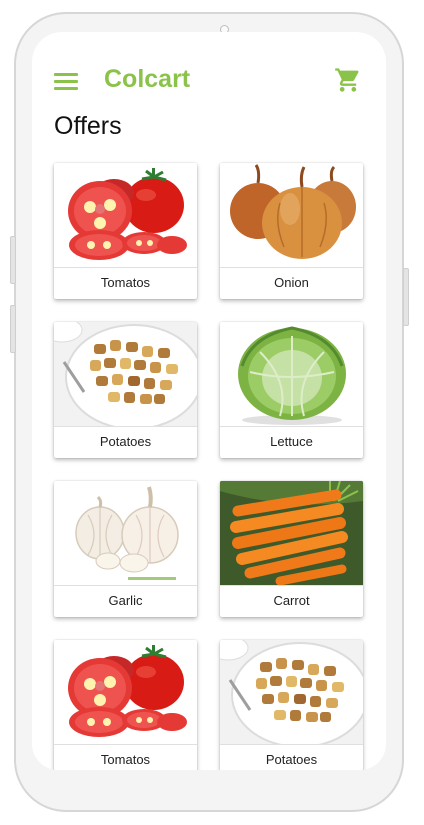 The image size is (424, 825). What do you see at coordinates (291, 215) in the screenshot?
I see `onion-image` at bounding box center [291, 215].